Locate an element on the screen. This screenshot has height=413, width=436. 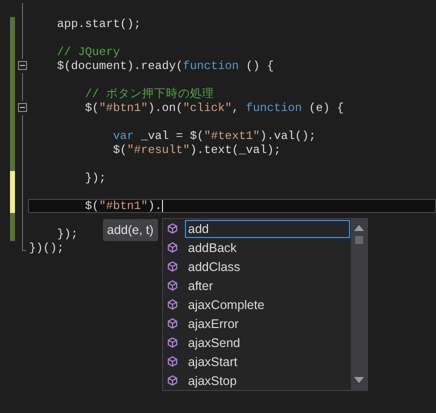
completion-item: ajaxStop is located at coordinates (267, 381).